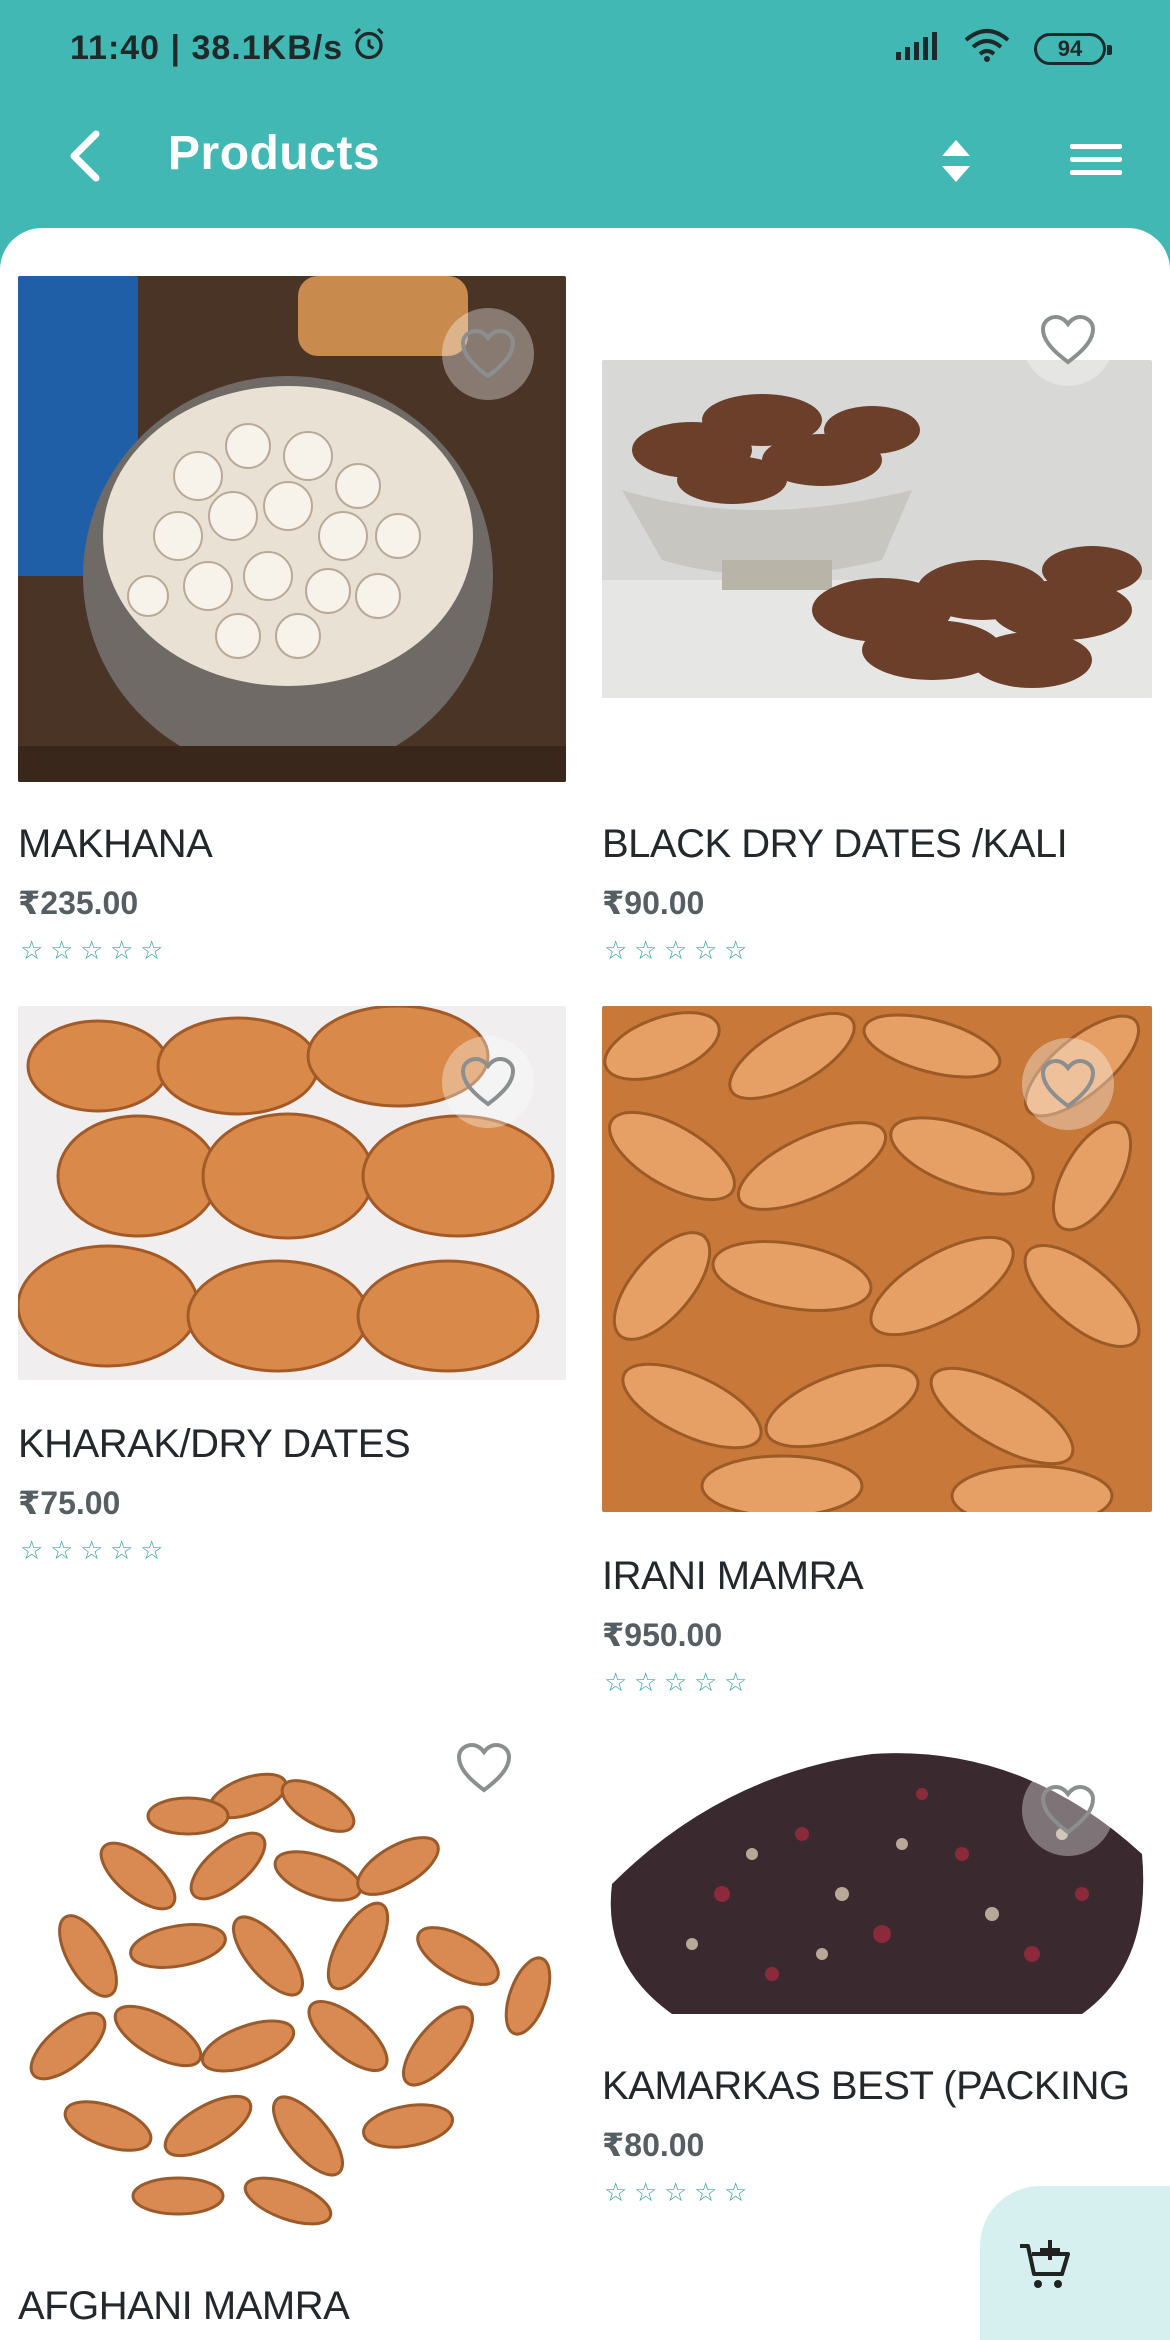 The width and height of the screenshot is (1170, 2340). Describe the element at coordinates (877, 1376) in the screenshot. I see `product-card: IRANI MAMRA ₹950.00 ☆ ☆ ☆ ☆ ☆` at that location.